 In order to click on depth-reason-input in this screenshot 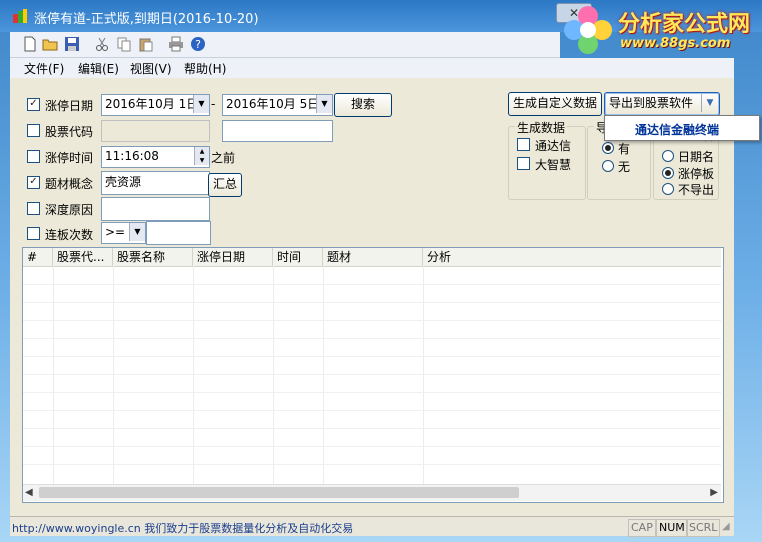, I will do `click(155, 209)`.